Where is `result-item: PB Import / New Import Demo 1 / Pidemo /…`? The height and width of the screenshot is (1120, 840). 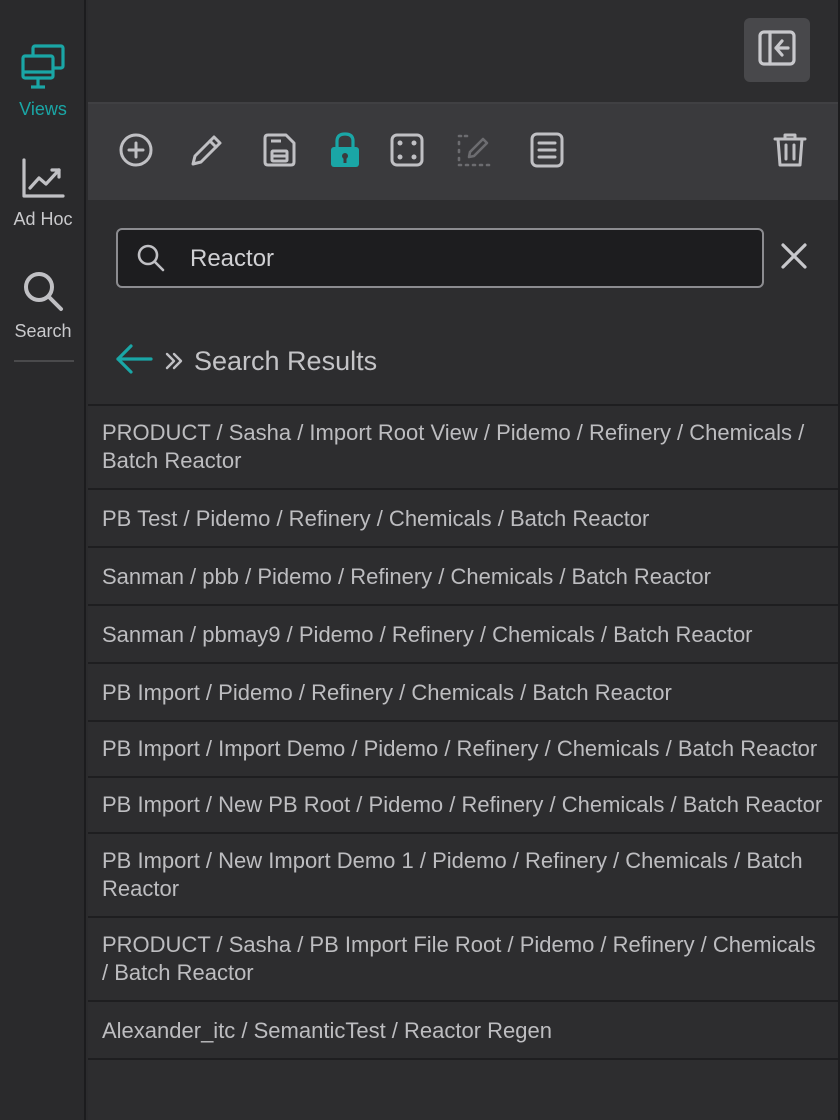 result-item: PB Import / New Import Demo 1 / Pidemo /… is located at coordinates (463, 876).